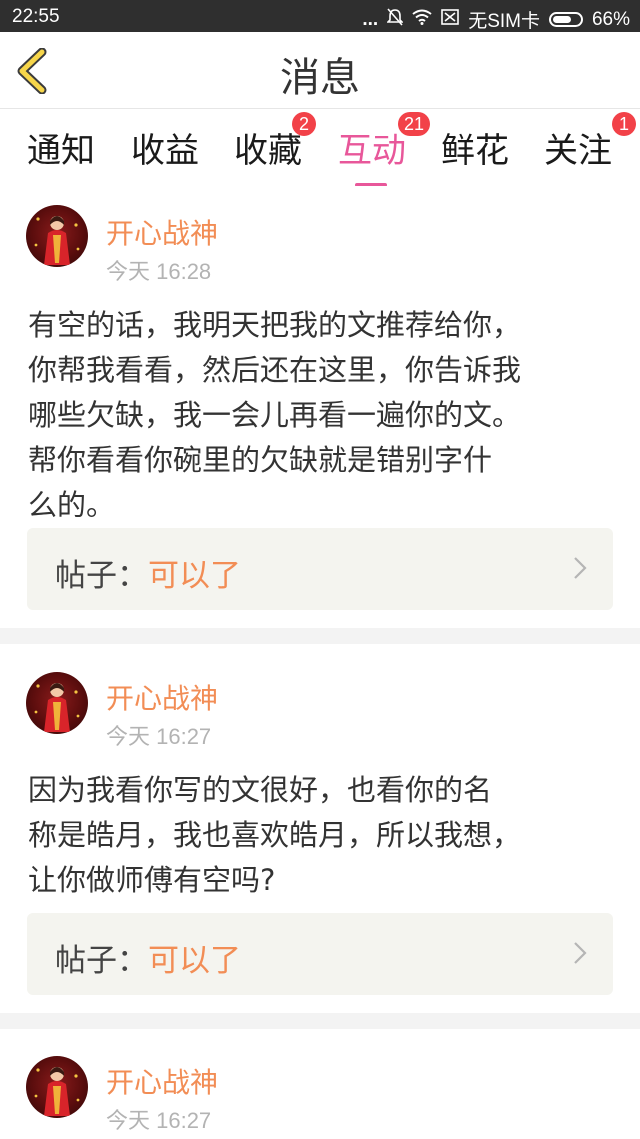  Describe the element at coordinates (275, 835) in the screenshot. I see `message-line: 称是皓月，我也喜欢皓月，所以我想，` at that location.